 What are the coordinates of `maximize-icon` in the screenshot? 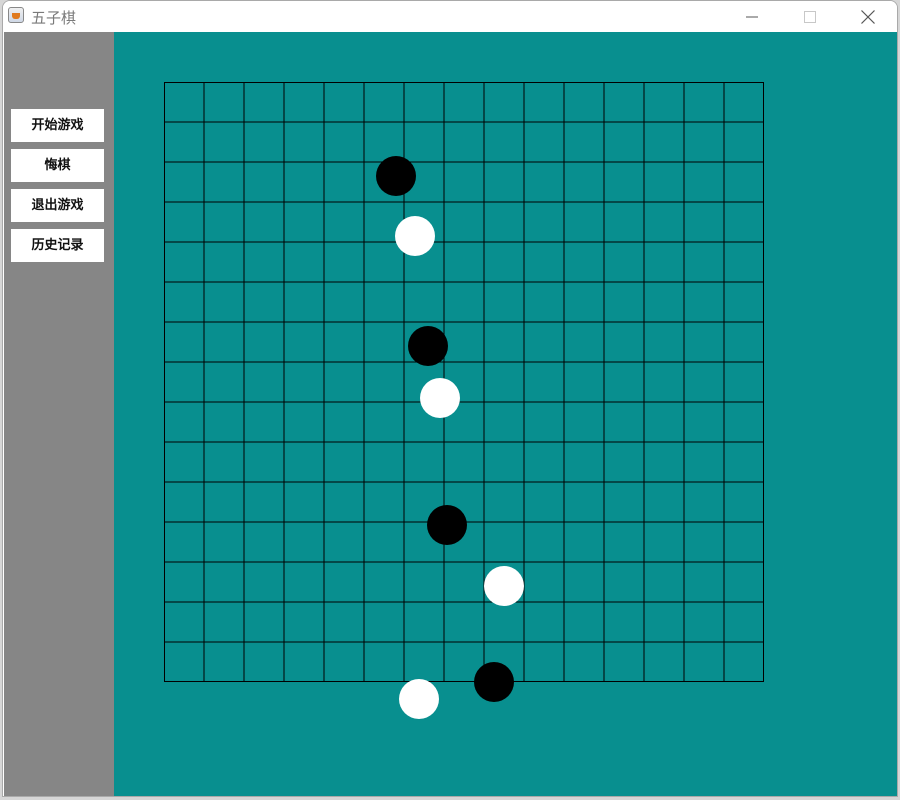 It's located at (810, 16).